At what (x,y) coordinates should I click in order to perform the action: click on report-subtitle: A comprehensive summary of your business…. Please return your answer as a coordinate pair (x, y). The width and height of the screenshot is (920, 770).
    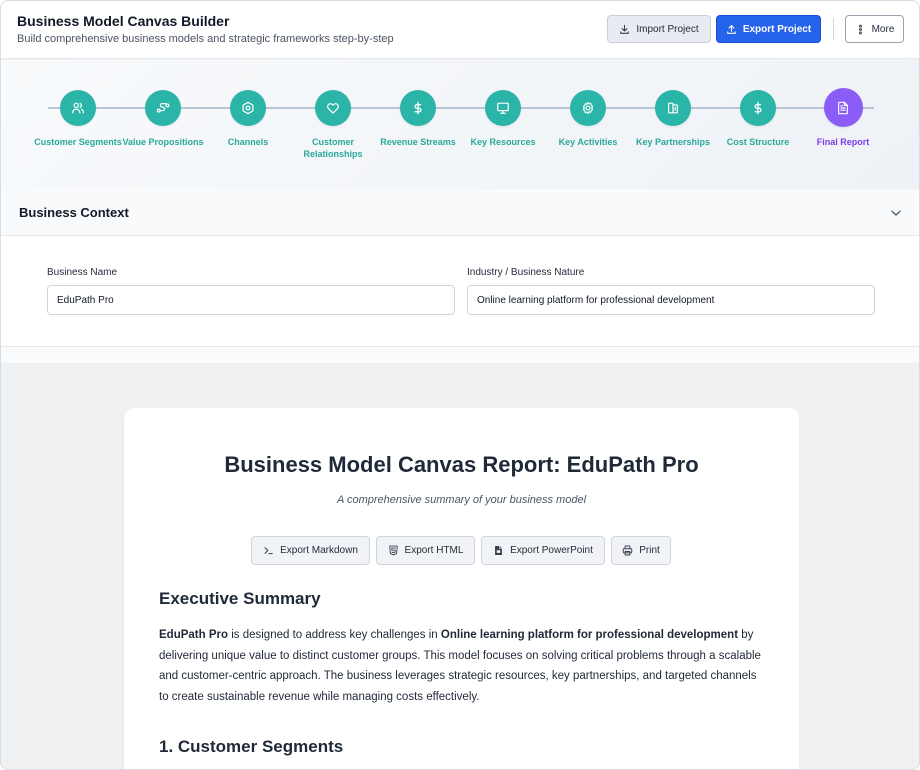
    Looking at the image, I should click on (461, 500).